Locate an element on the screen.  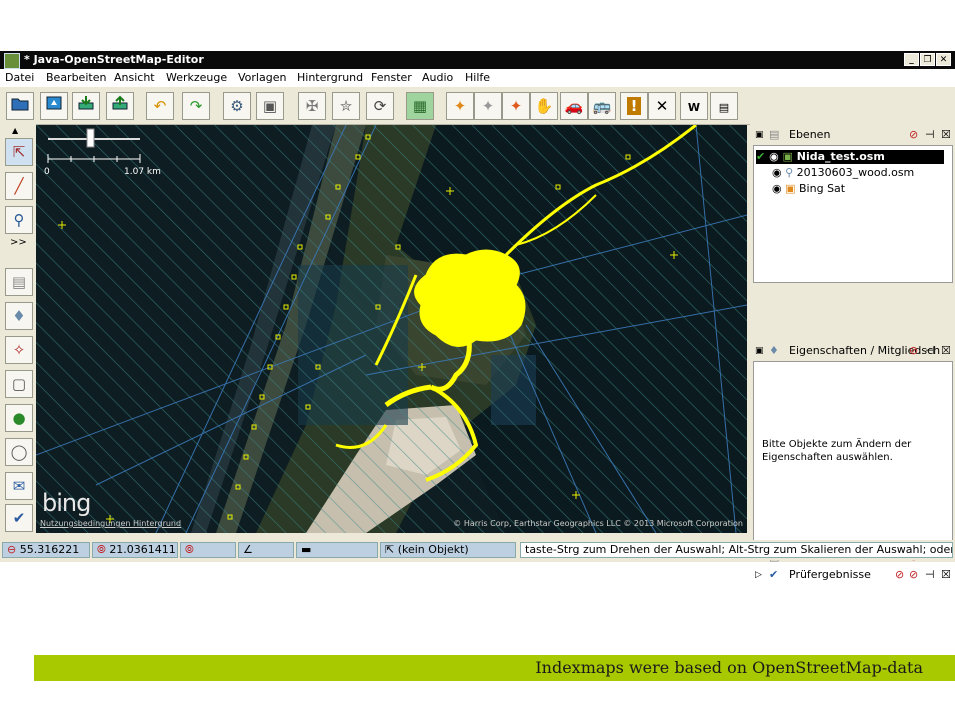
layers-icon: ▤ is located at coordinates (774, 134).